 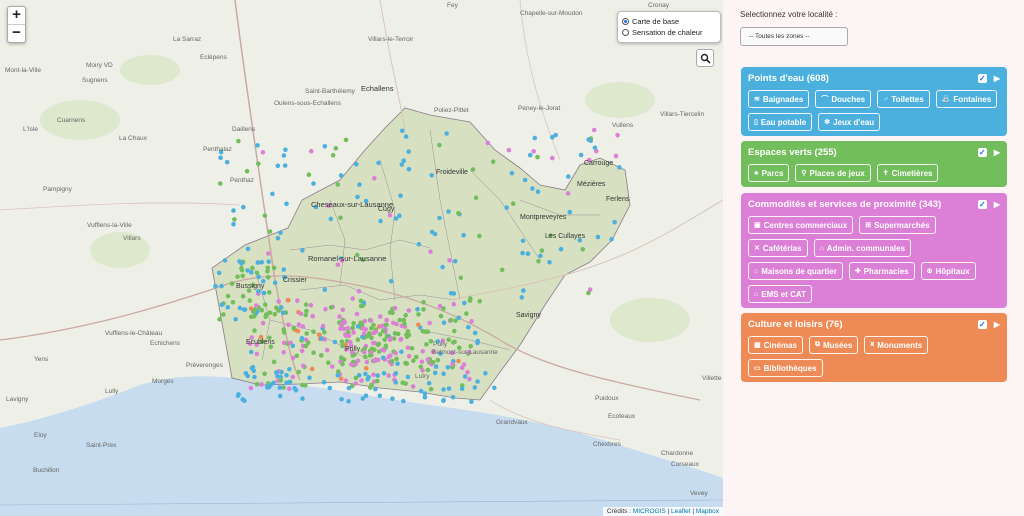 What do you see at coordinates (625, 32) in the screenshot?
I see `radio-heat` at bounding box center [625, 32].